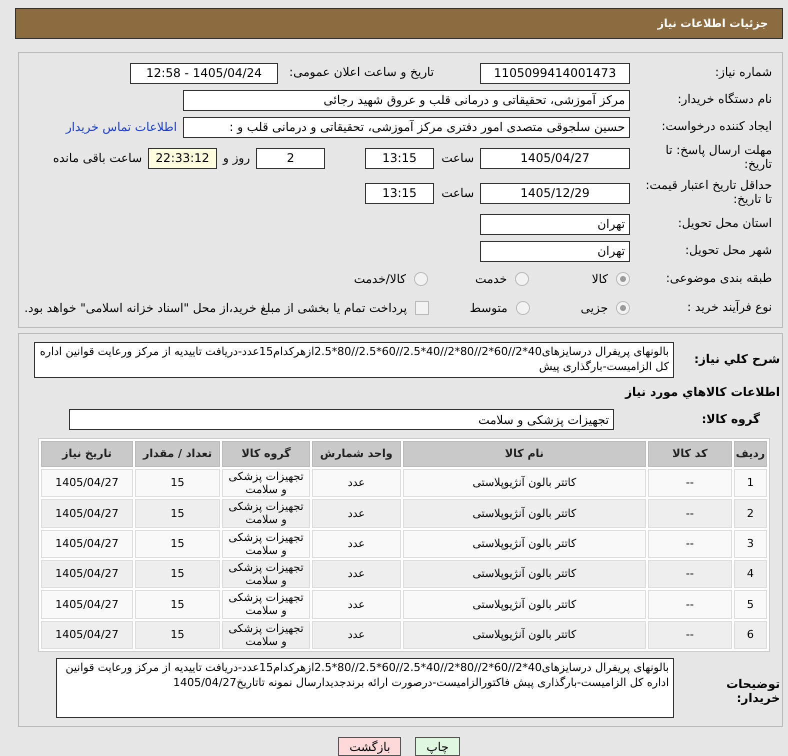 This screenshot has width=788, height=756. Describe the element at coordinates (750, 483) in the screenshot. I see `table-cell: 1` at that location.